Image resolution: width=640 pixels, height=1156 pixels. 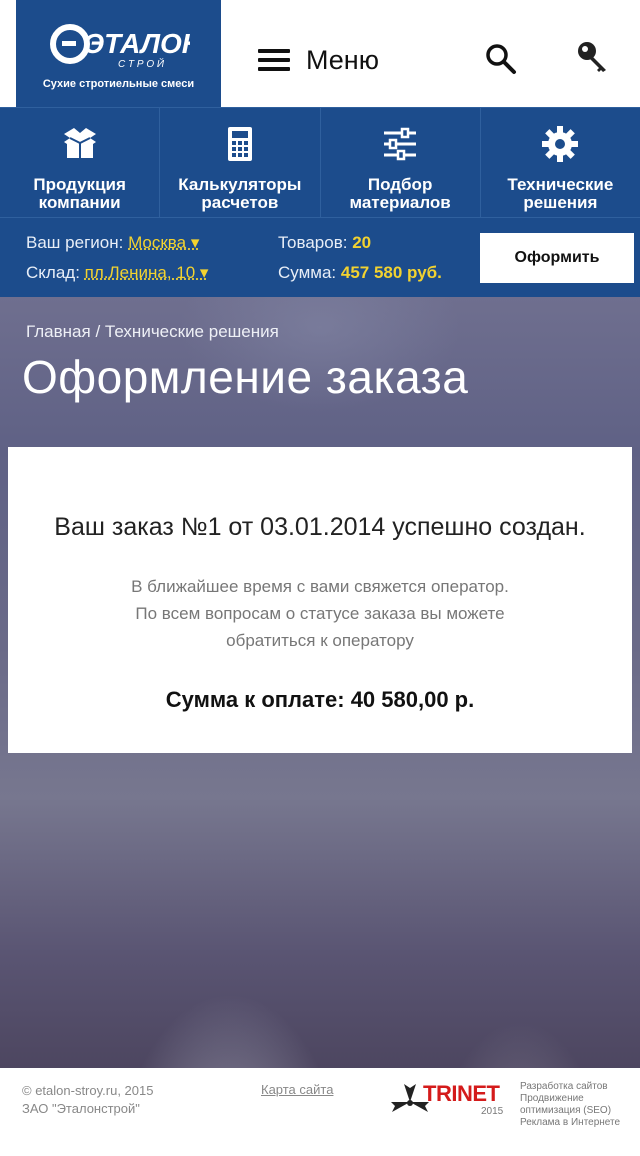 What do you see at coordinates (400, 193) in the screenshot?
I see `category-label: Подбор материалов` at bounding box center [400, 193].